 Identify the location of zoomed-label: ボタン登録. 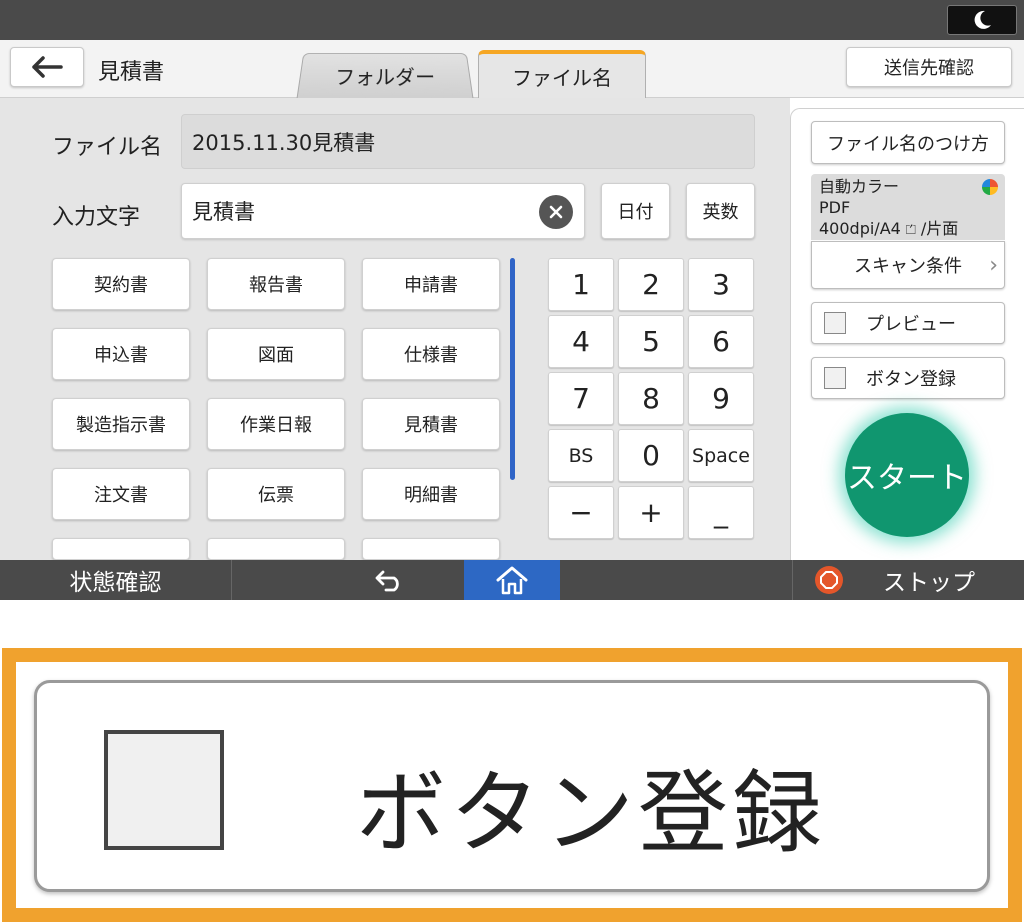
(591, 813).